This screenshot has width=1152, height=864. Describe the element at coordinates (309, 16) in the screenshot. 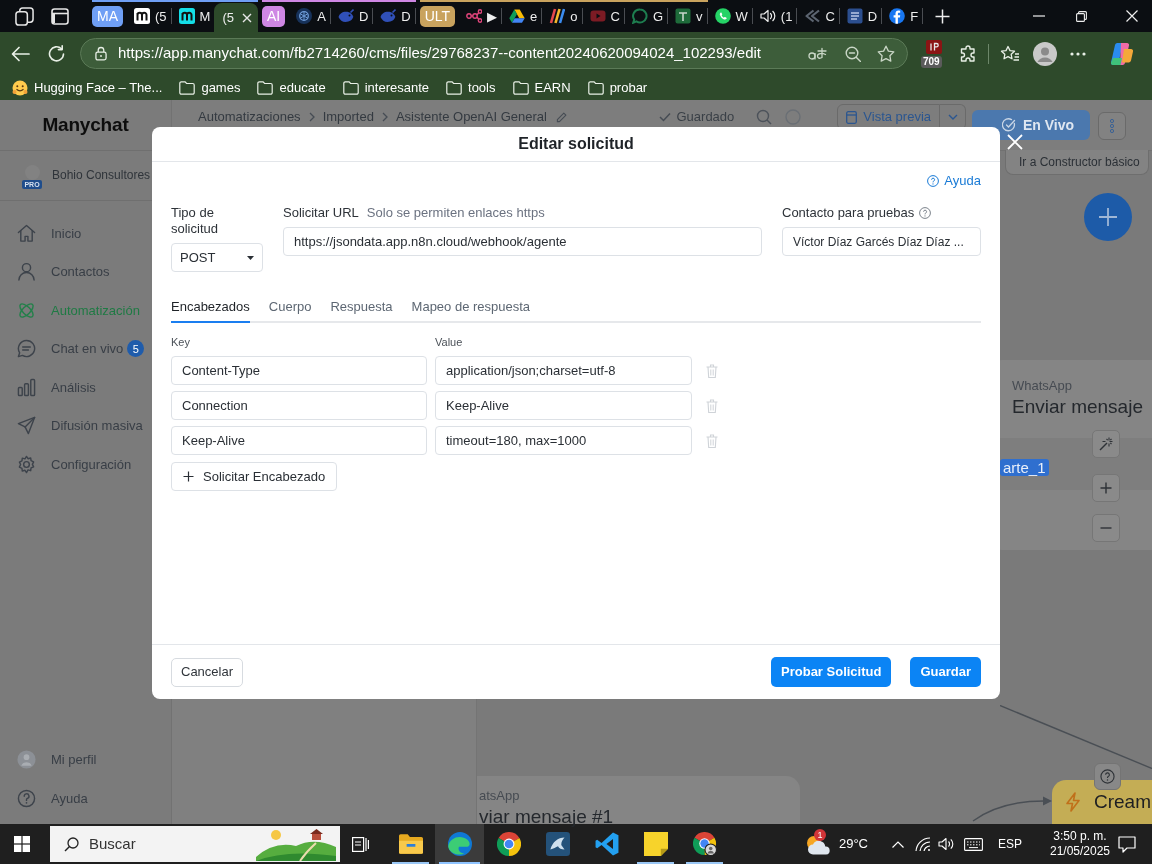

I see `browser-tab: A` at that location.